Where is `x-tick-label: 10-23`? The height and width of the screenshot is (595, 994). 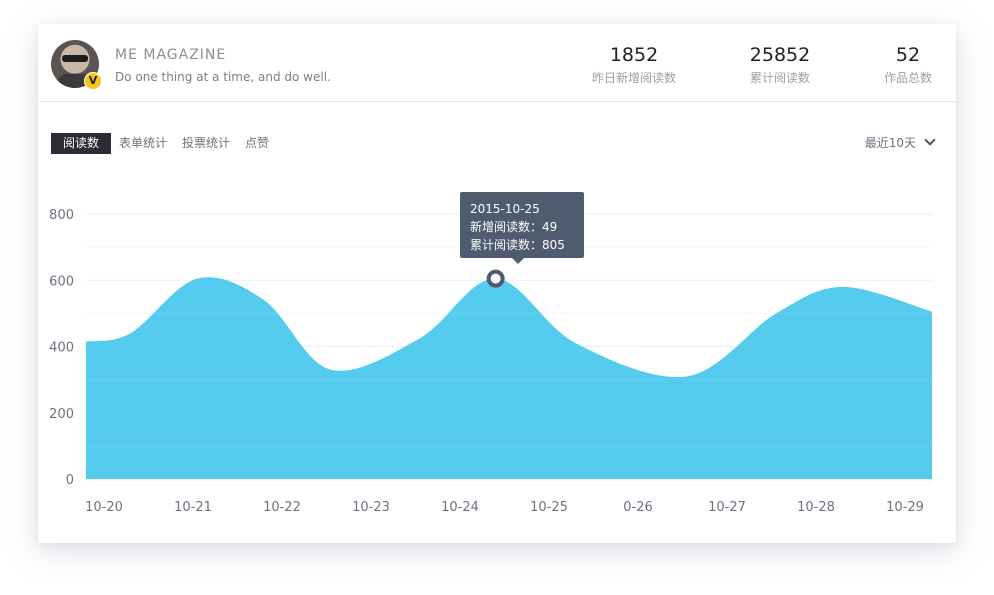 x-tick-label: 10-23 is located at coordinates (371, 507).